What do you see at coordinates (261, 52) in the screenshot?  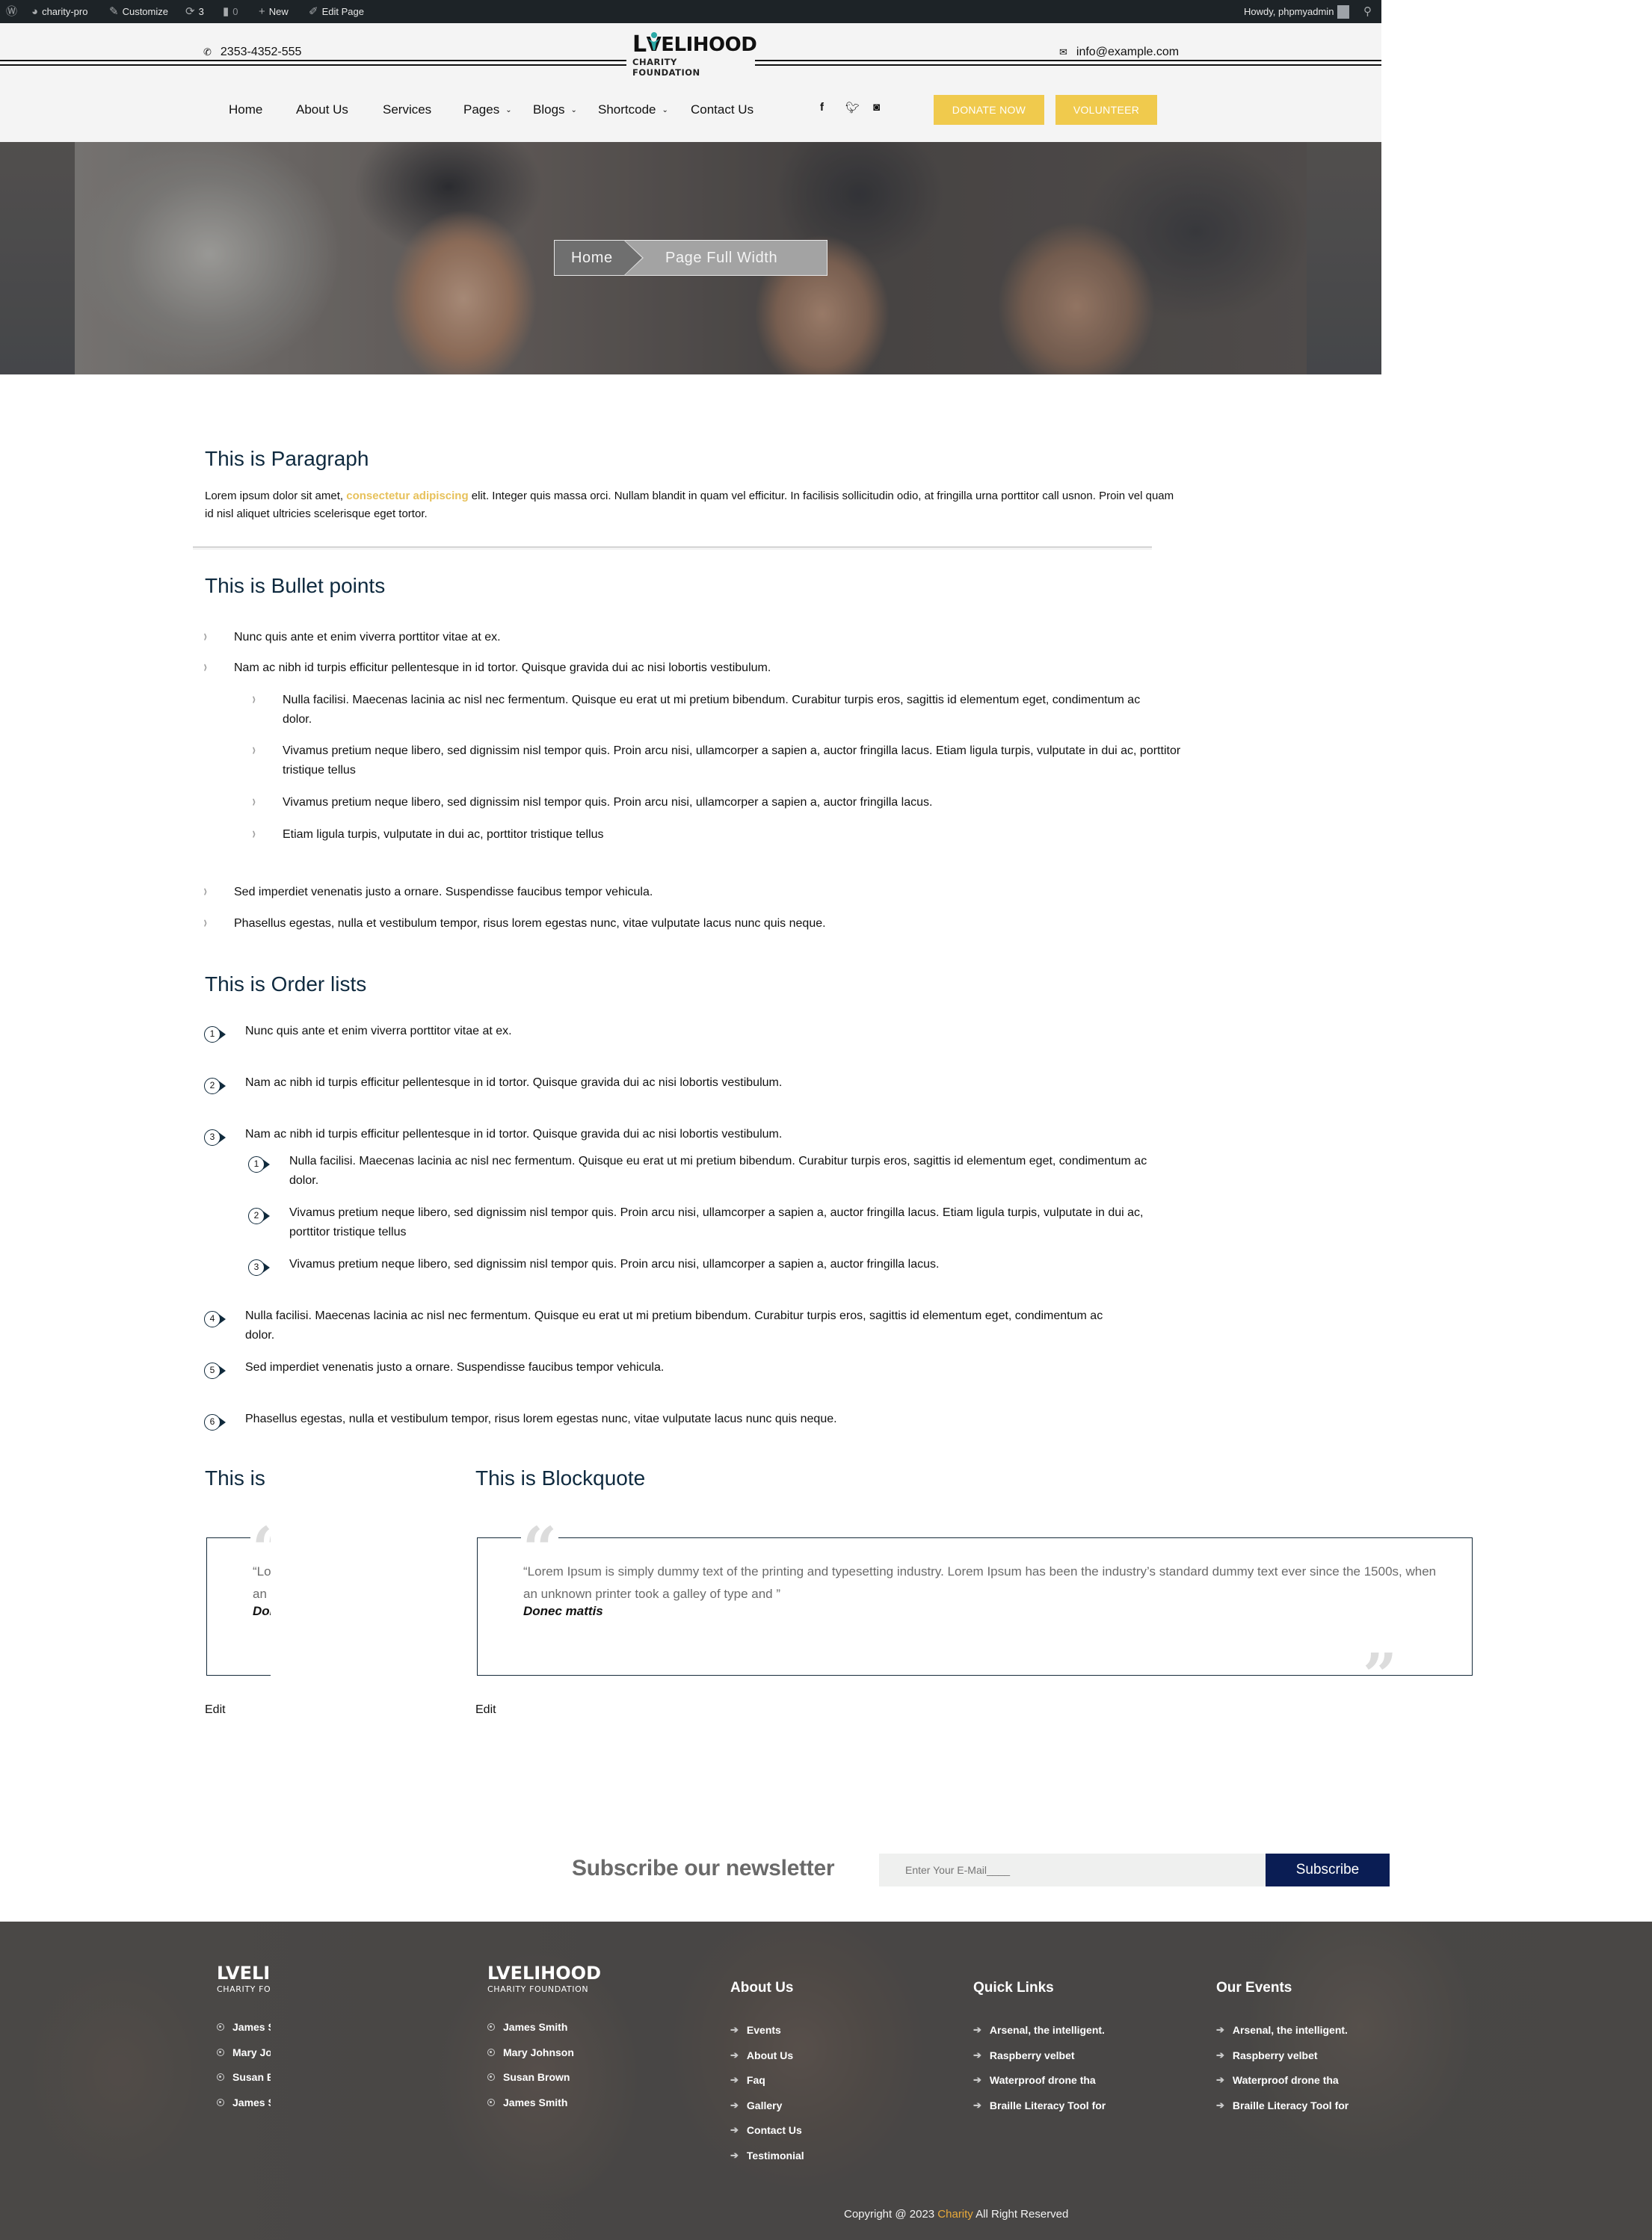 I see `phone-number: 2353-4352-555` at bounding box center [261, 52].